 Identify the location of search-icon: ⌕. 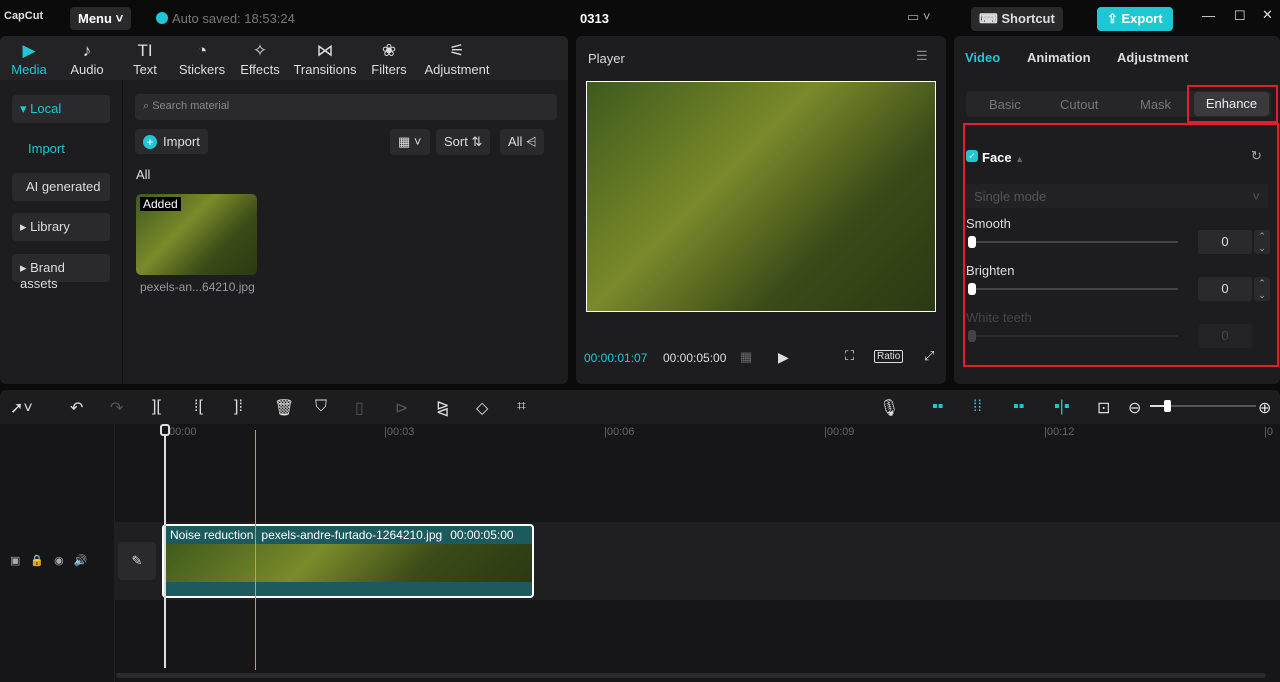
(148, 106).